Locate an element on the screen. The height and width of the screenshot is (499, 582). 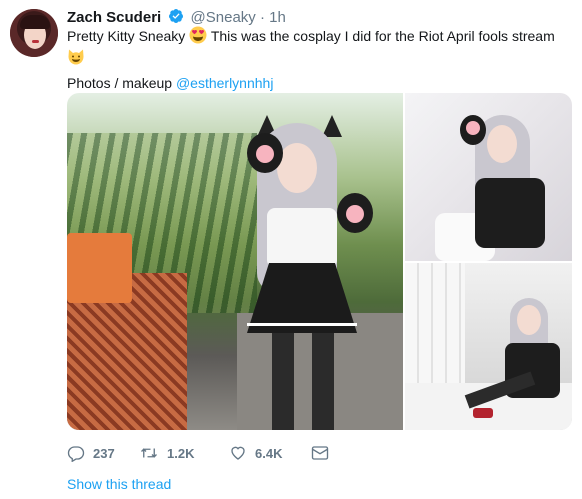
tweet-credits-line: Photos / makeup @estherlynnhhj is located at coordinates (319, 83).